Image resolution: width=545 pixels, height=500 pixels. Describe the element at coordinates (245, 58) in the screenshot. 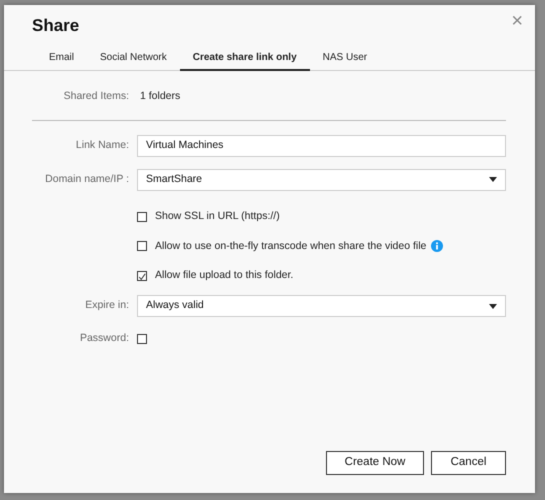

I see `tab: Create share link only` at that location.